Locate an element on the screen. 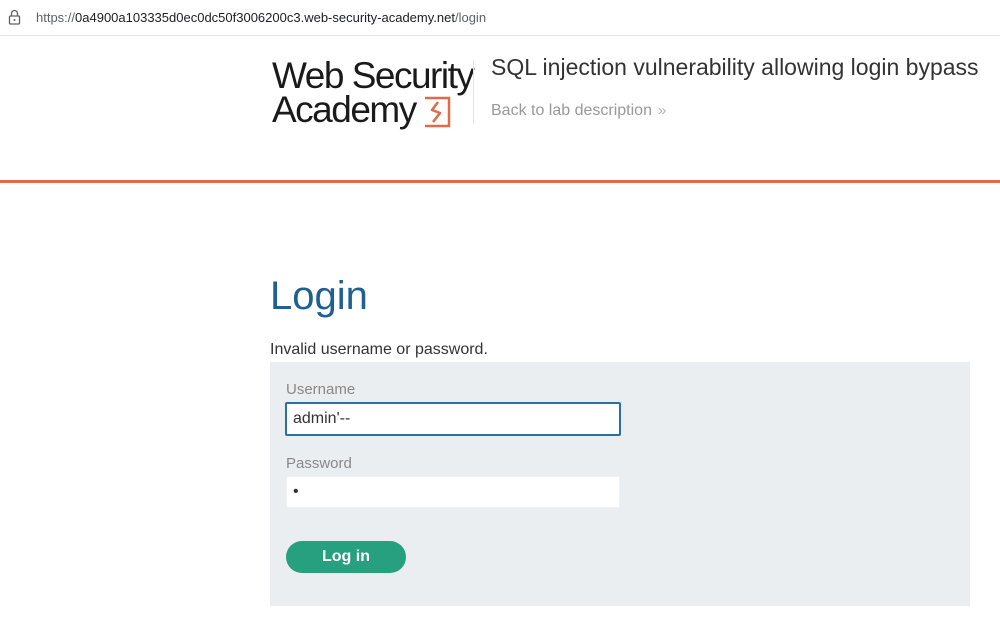 Image resolution: width=1000 pixels, height=620 pixels. chevron-right-icon: » is located at coordinates (662, 110).